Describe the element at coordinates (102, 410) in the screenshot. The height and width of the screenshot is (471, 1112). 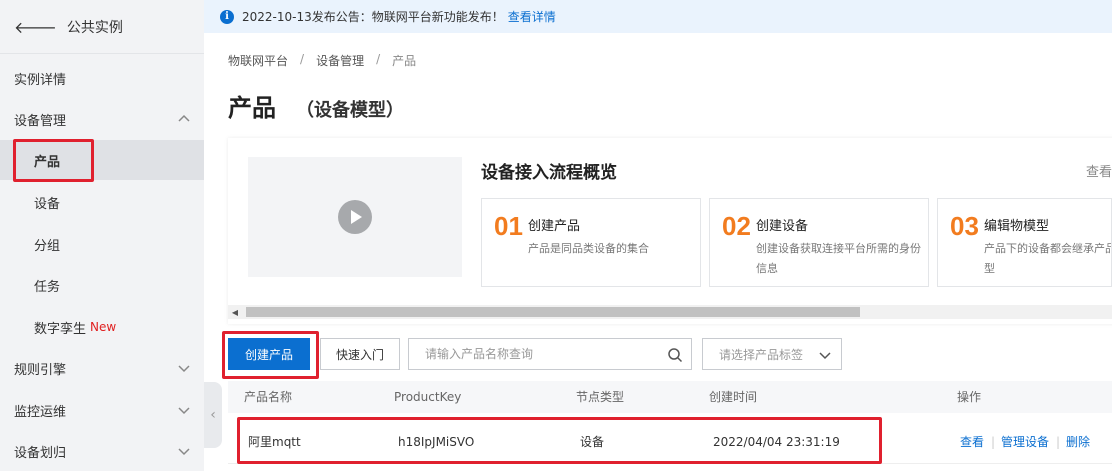
I see `sidebar-item-monitoring: 监控运维` at that location.